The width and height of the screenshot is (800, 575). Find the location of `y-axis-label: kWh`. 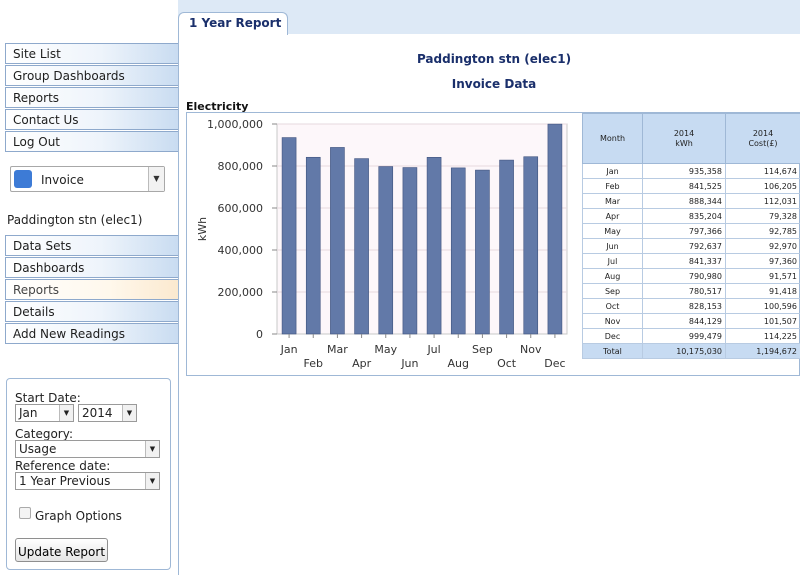

y-axis-label: kWh is located at coordinates (202, 229).